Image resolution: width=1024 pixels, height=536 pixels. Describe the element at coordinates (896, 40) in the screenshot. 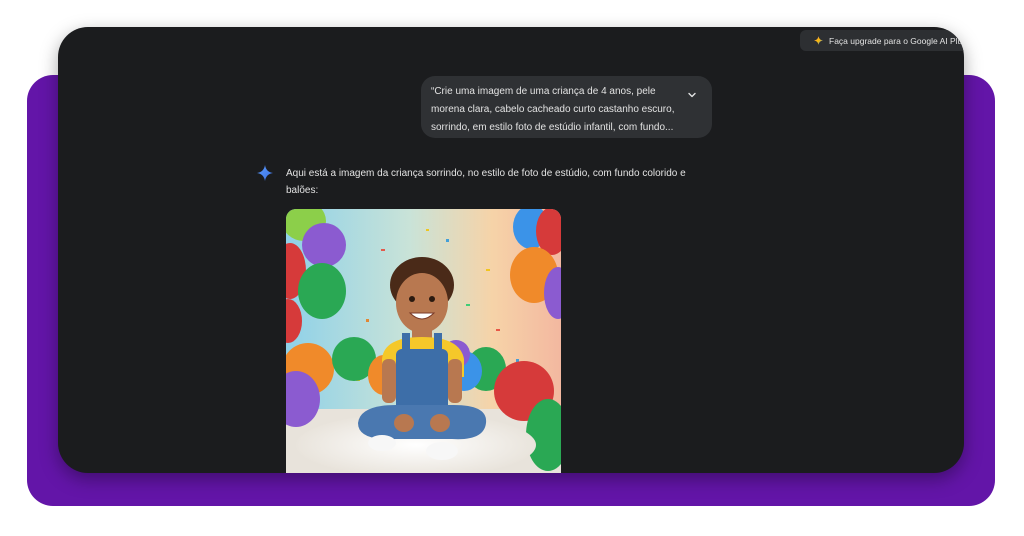

I see `upgrade-label: Faça upgrade para o Google AI Plus` at that location.